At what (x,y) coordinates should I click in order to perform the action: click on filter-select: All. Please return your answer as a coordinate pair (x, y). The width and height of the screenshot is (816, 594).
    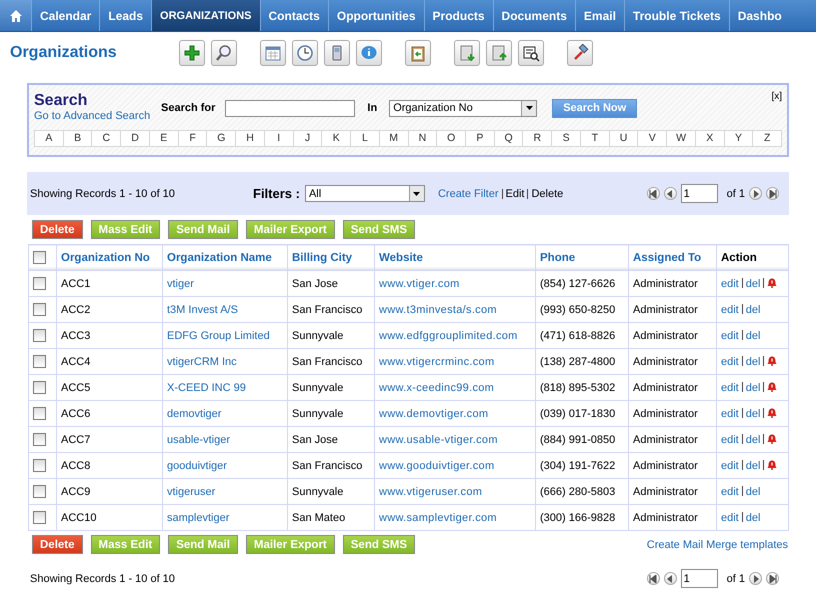
    Looking at the image, I should click on (364, 193).